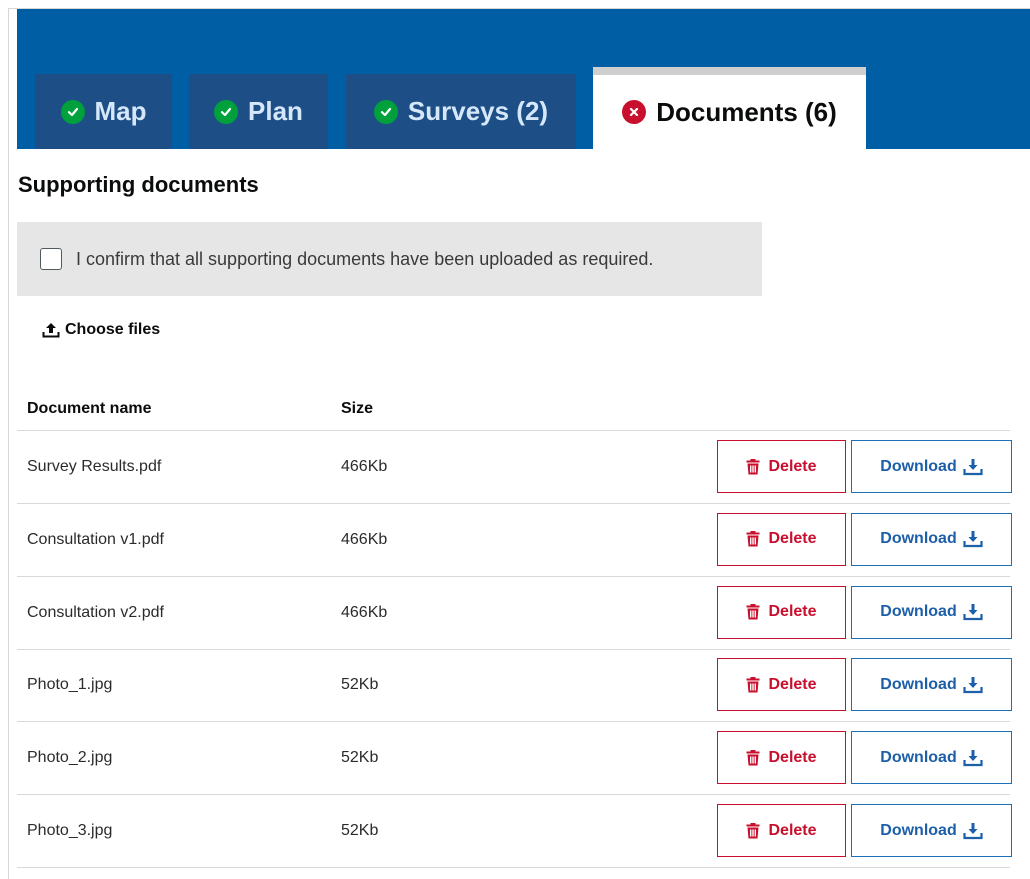 This screenshot has width=1030, height=879. I want to click on choose-files-button: Choose files, so click(101, 330).